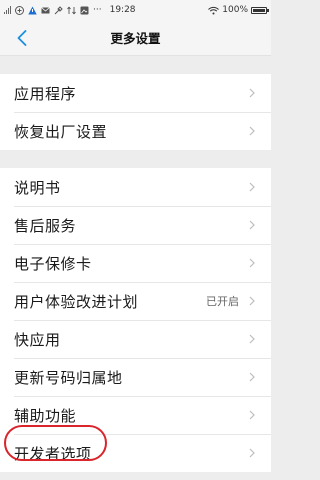 Image resolution: width=320 pixels, height=480 pixels. I want to click on row-update-number-location: 更新号码归属地, so click(135, 377).